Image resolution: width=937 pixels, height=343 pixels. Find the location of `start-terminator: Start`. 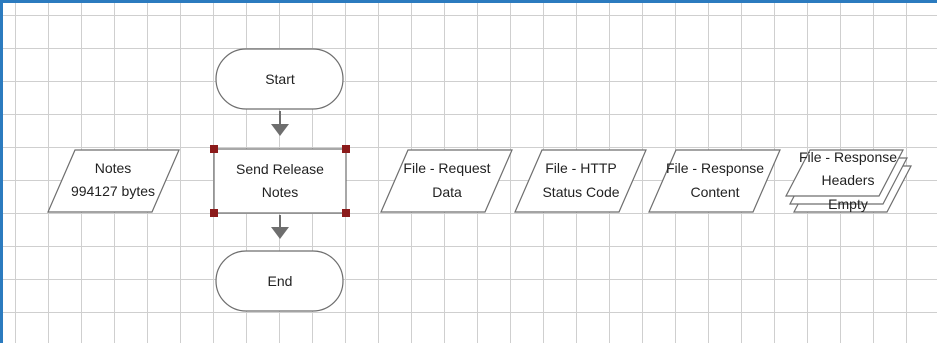

start-terminator: Start is located at coordinates (279, 79).